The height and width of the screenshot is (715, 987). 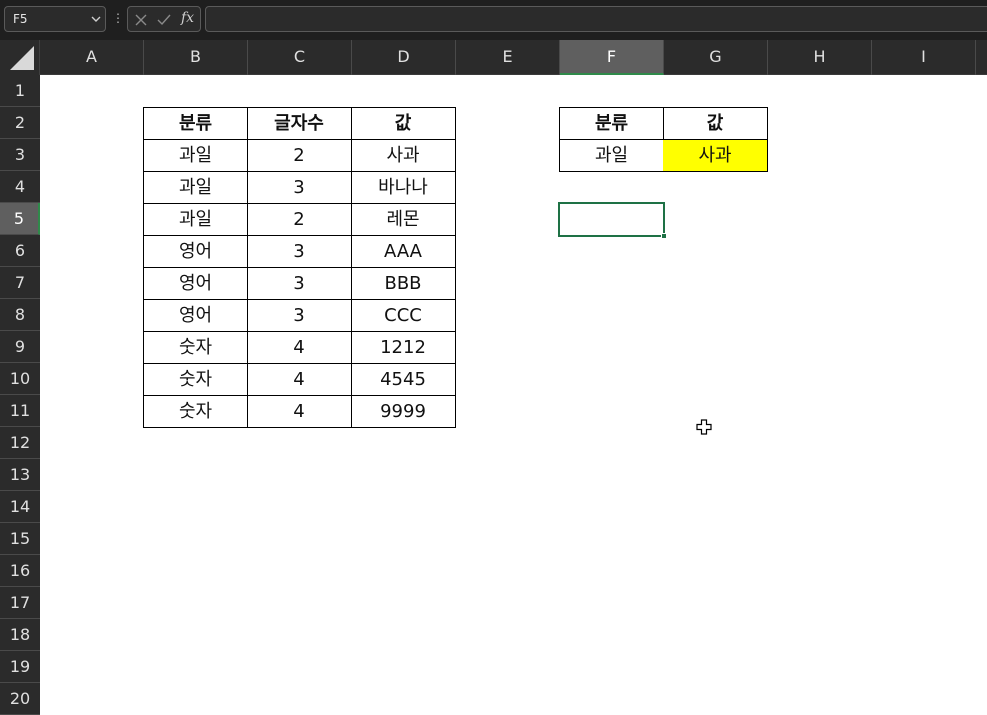 I want to click on formula-input, so click(x=596, y=19).